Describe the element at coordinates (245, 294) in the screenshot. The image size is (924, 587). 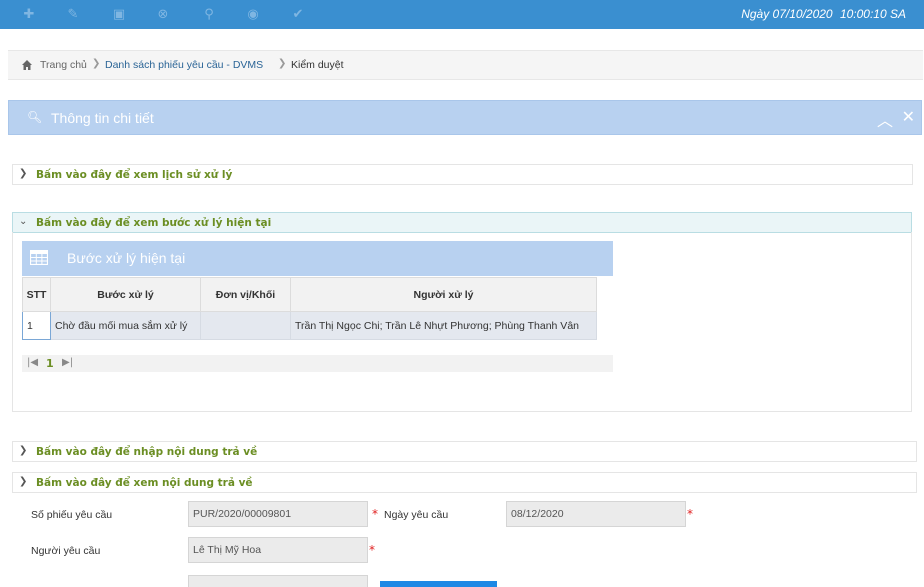
I see `column-header-unit: Đơn vị/Khối` at that location.